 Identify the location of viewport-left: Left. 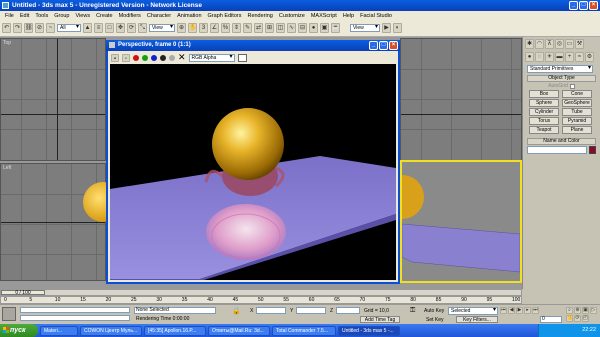
(61, 222).